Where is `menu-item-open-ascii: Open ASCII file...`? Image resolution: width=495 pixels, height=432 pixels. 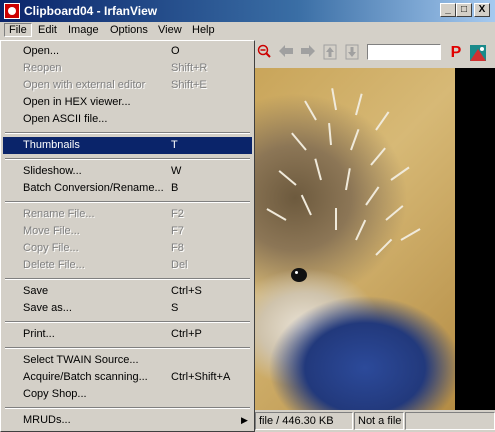
menu-item-open-ascii: Open ASCII file... is located at coordinates (127, 119).